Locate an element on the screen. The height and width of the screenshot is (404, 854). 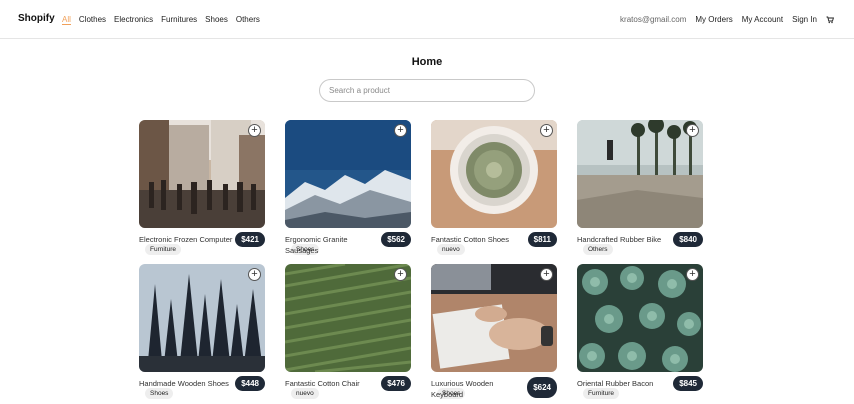
product-card: + nuevo Fantastic Cotton Shoes $811 is located at coordinates (494, 190).